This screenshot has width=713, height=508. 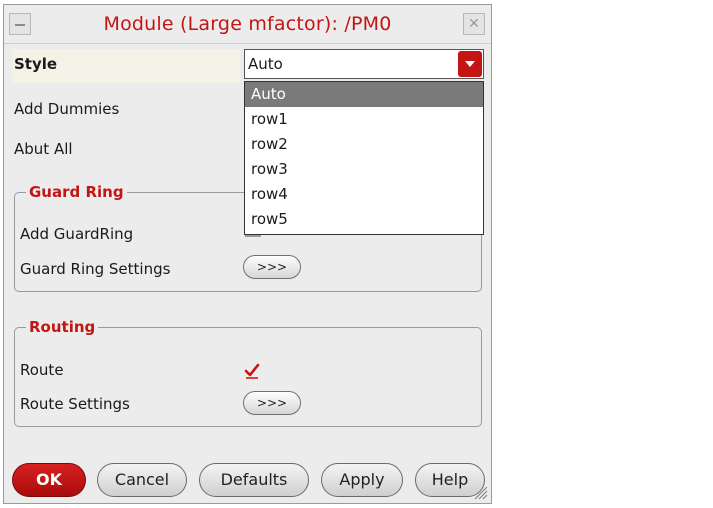 I want to click on guard-ring-settings-label: Guard Ring Settings, so click(x=95, y=269).